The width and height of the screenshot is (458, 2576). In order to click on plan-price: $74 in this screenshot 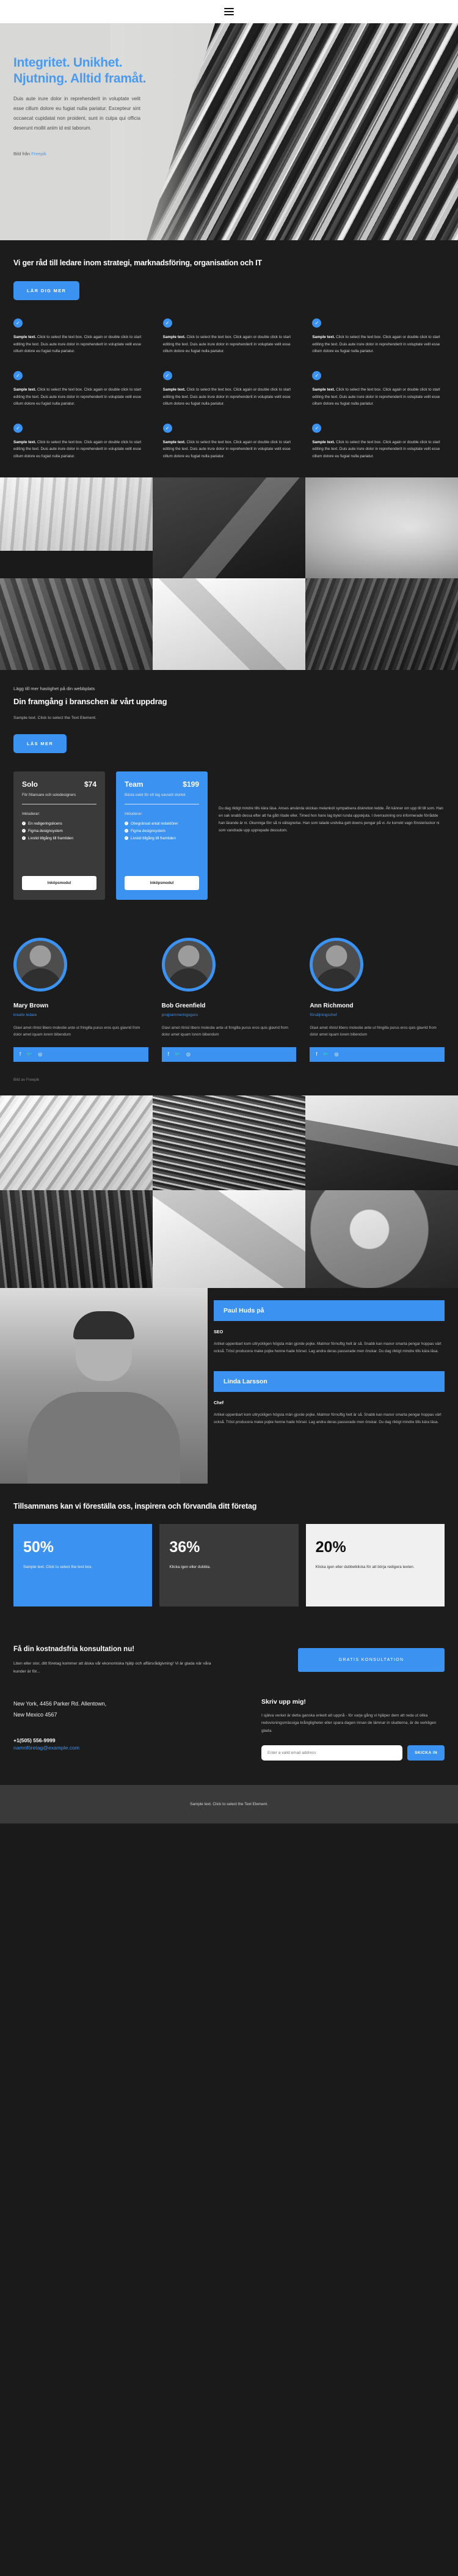, I will do `click(90, 784)`.